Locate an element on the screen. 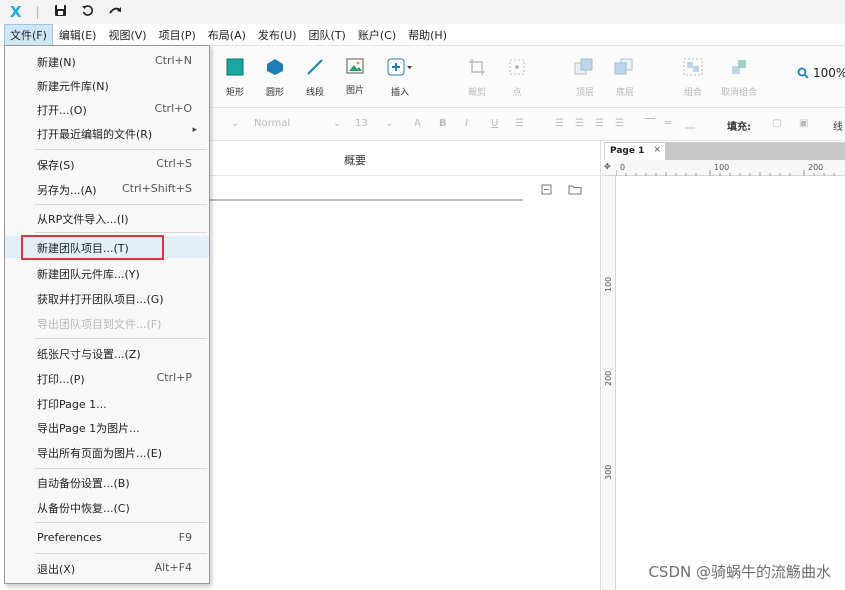 The image size is (845, 590). menu-project: 项目(P) is located at coordinates (177, 35).